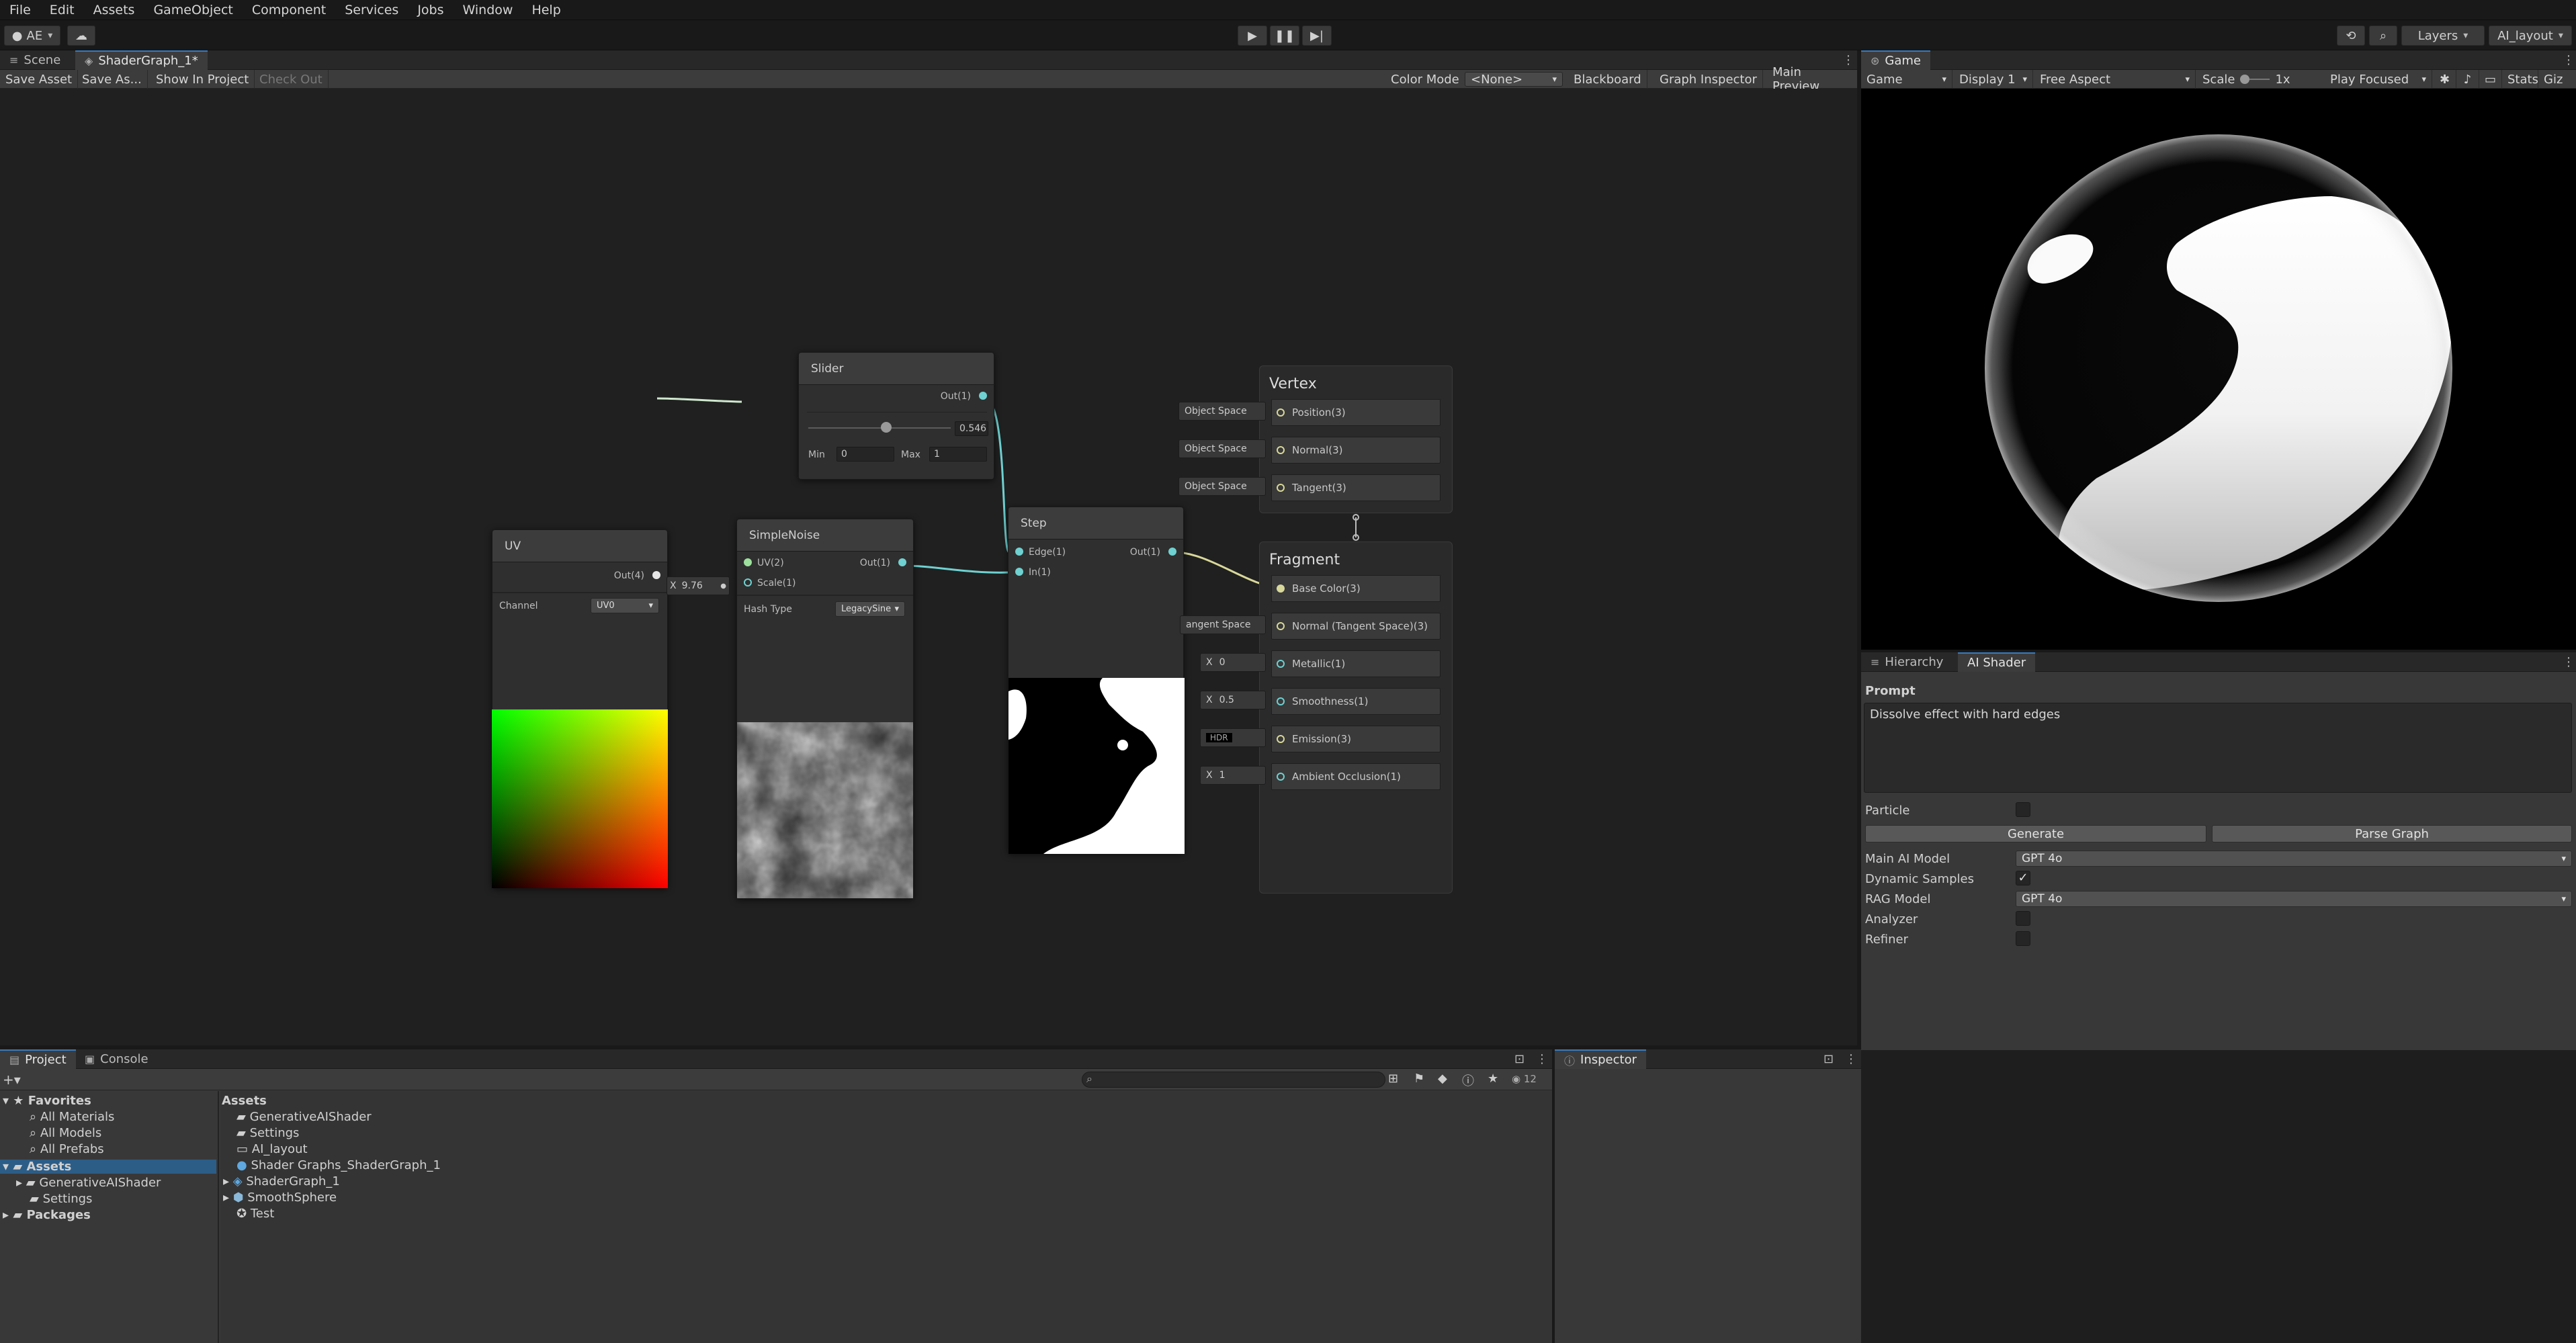 The height and width of the screenshot is (1343, 2576). I want to click on step-out-port, so click(1172, 552).